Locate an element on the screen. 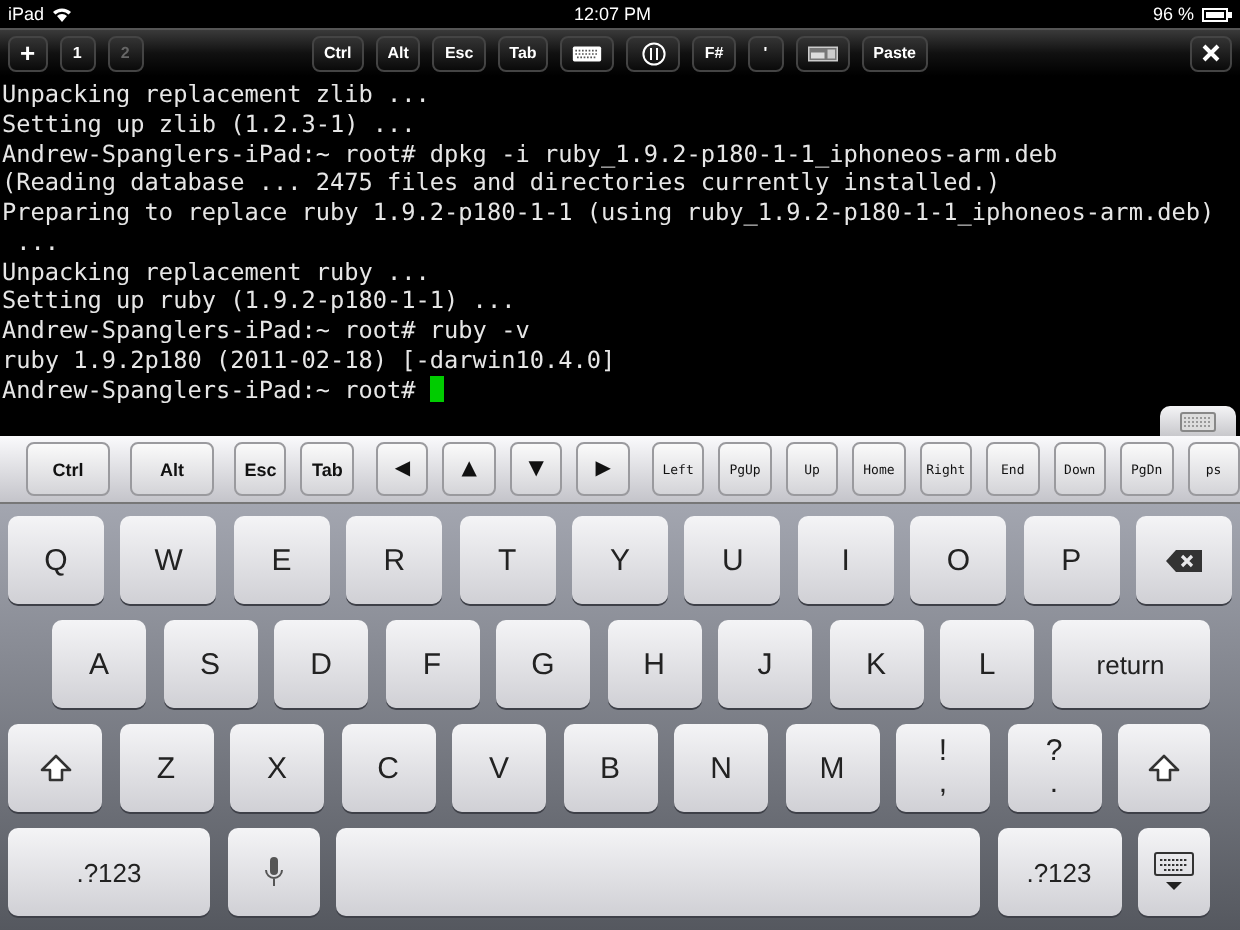 This screenshot has height=930, width=1240. new-tab-button: + is located at coordinates (28, 53).